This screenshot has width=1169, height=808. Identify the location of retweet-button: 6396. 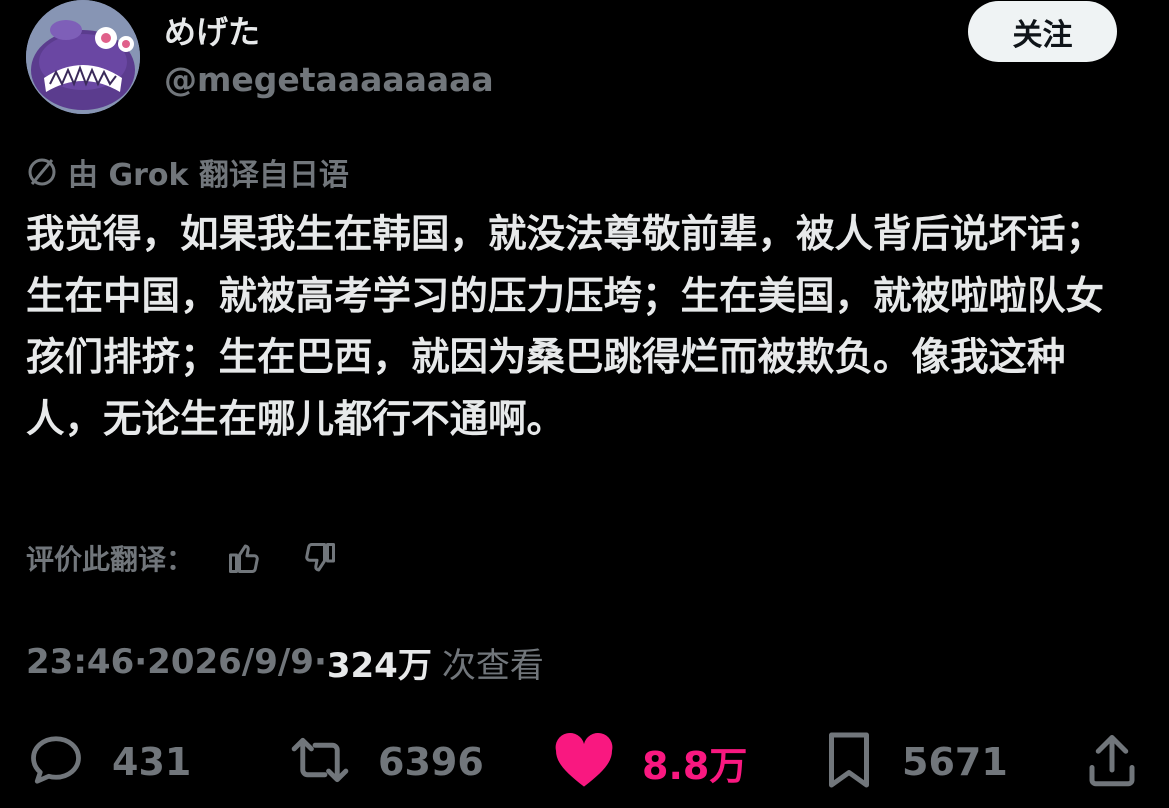
(386, 762).